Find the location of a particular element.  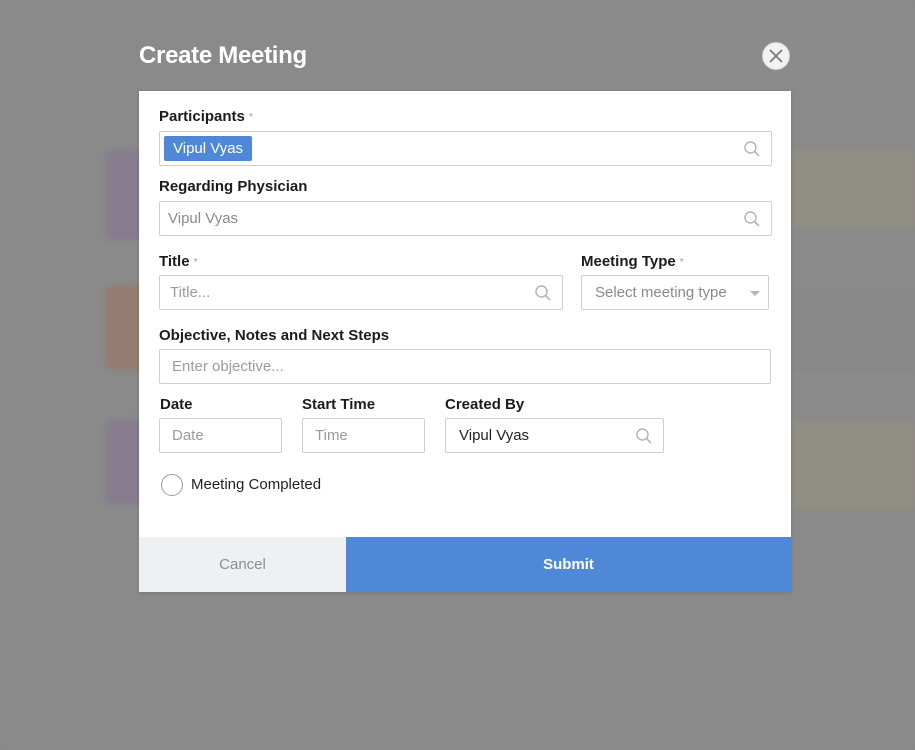

meeting-type-select: Select meeting type is located at coordinates (675, 292).